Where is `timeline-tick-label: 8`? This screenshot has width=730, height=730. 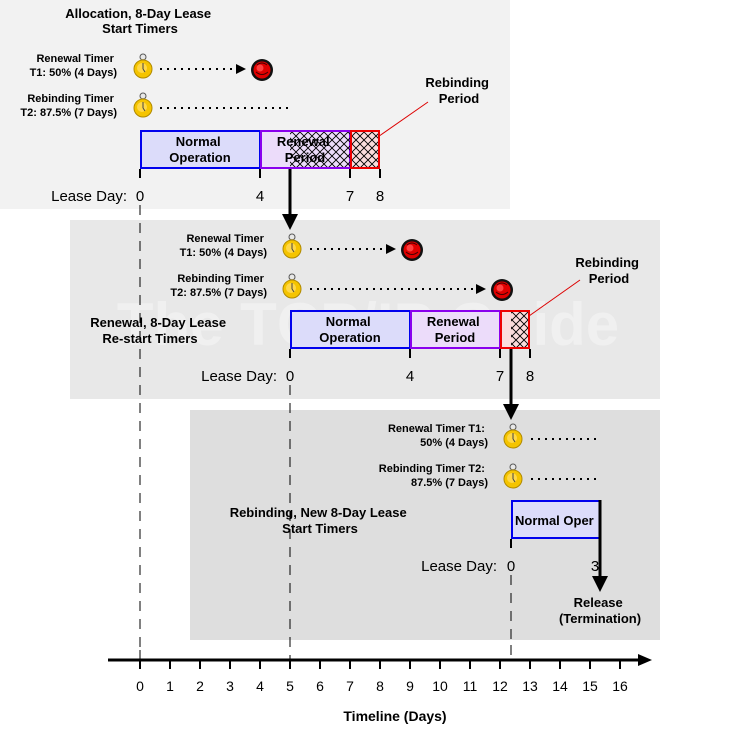 timeline-tick-label: 8 is located at coordinates (380, 686).